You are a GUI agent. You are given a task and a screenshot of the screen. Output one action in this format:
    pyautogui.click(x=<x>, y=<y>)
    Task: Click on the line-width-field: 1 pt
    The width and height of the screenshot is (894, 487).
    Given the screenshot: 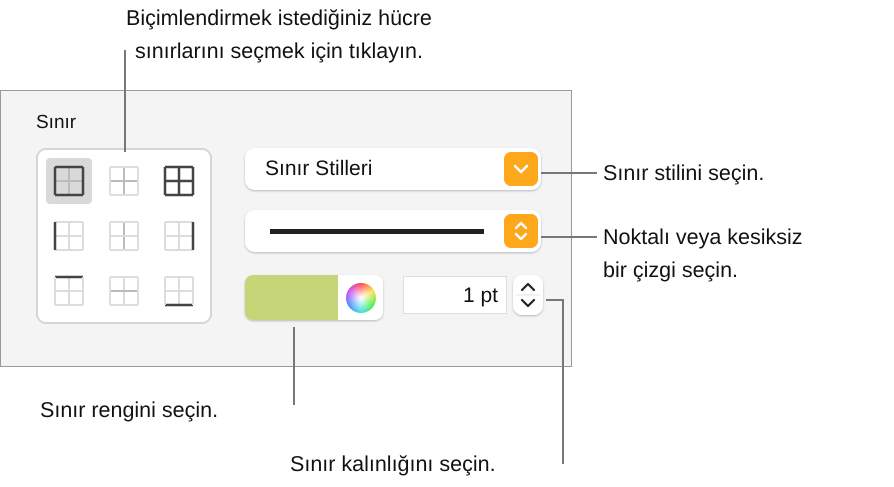 What is the action you would take?
    pyautogui.click(x=455, y=295)
    